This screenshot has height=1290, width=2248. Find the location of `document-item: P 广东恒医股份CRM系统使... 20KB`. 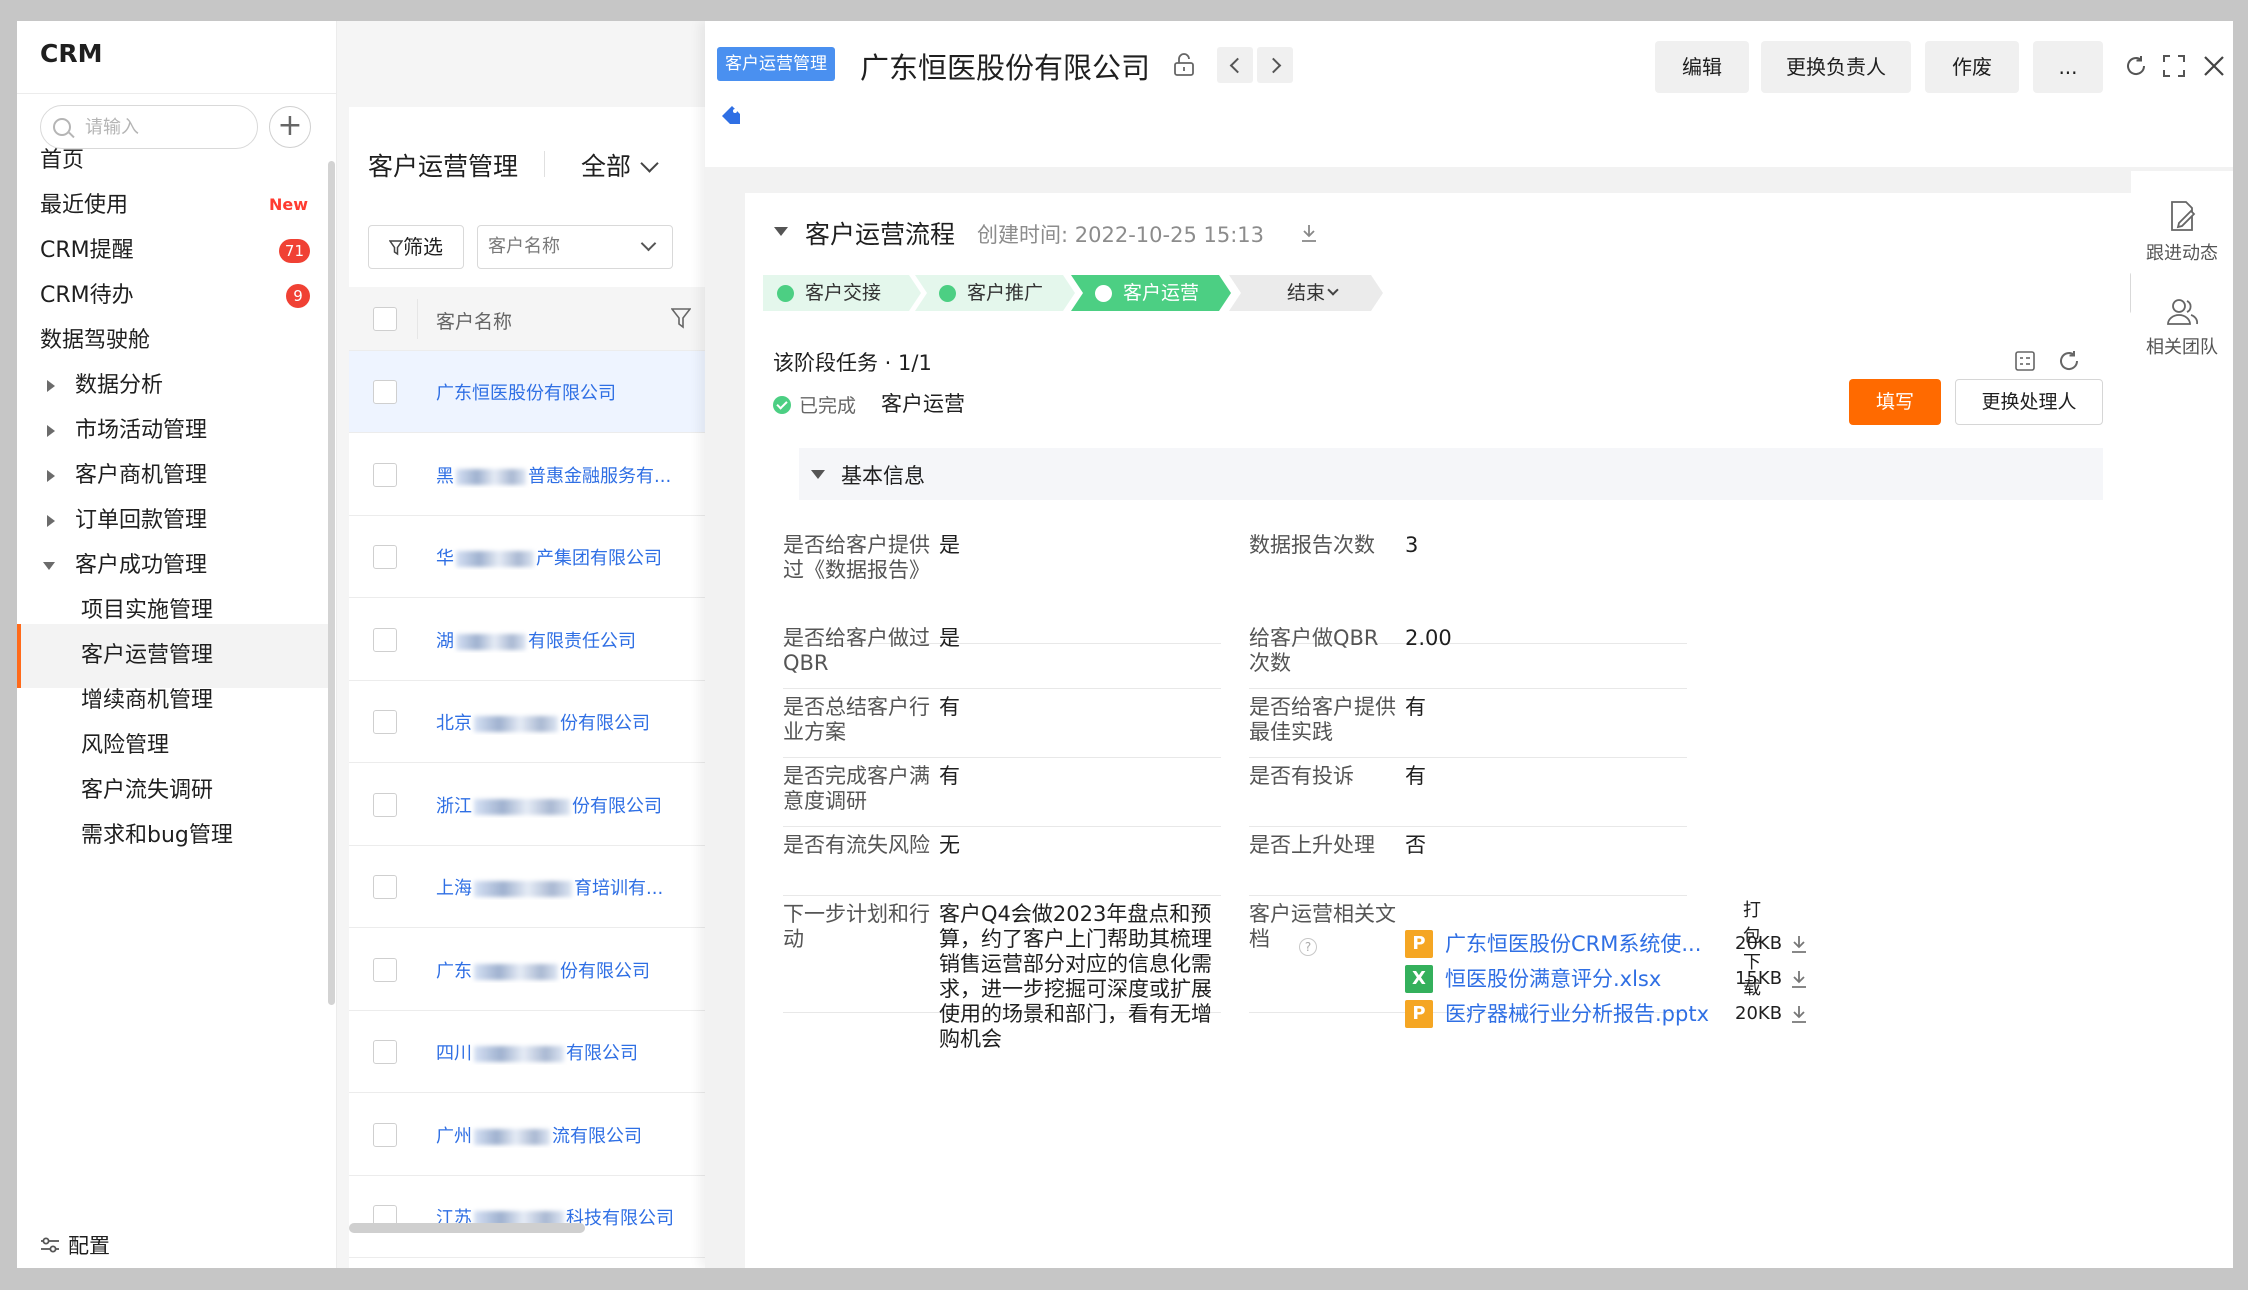

document-item: P 广东恒医股份CRM系统使... 20KB is located at coordinates (1615, 944).